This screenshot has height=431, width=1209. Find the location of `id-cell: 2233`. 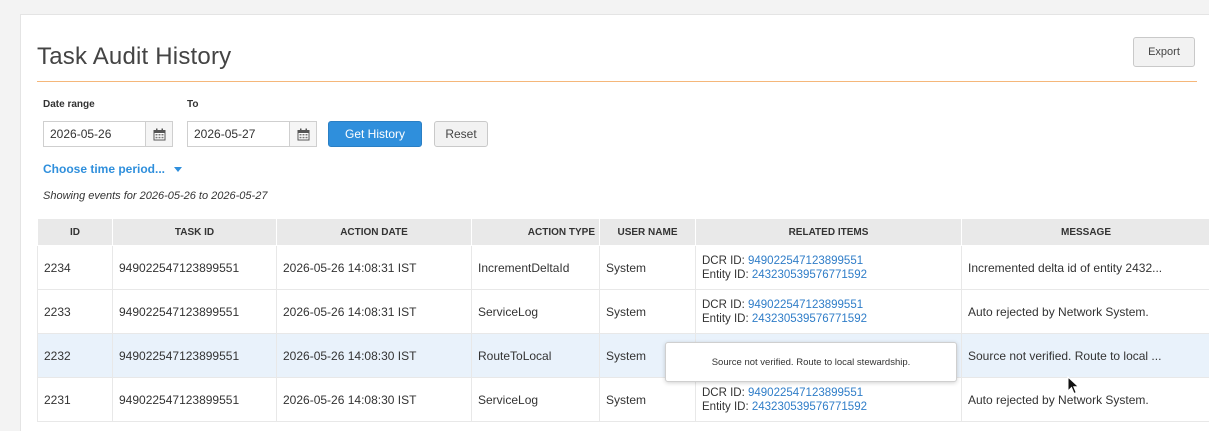

id-cell: 2233 is located at coordinates (75, 312).